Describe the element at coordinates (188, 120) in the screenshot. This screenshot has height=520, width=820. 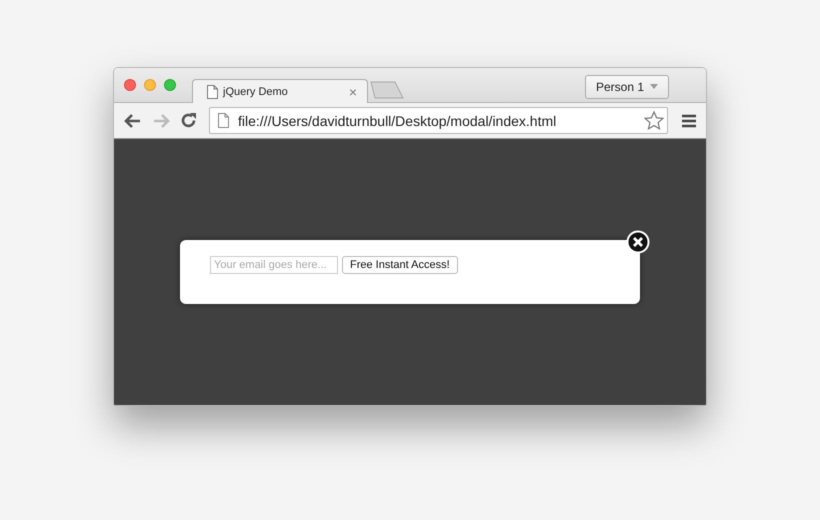
I see `reload-icon` at that location.